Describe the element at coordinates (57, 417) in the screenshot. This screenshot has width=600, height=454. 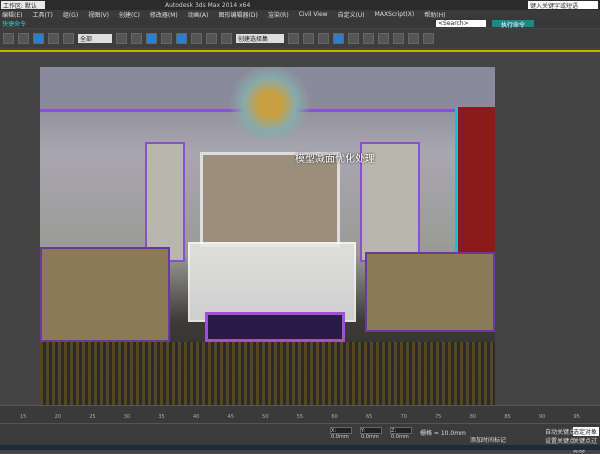
I see `timeline-tick: 20` at that location.